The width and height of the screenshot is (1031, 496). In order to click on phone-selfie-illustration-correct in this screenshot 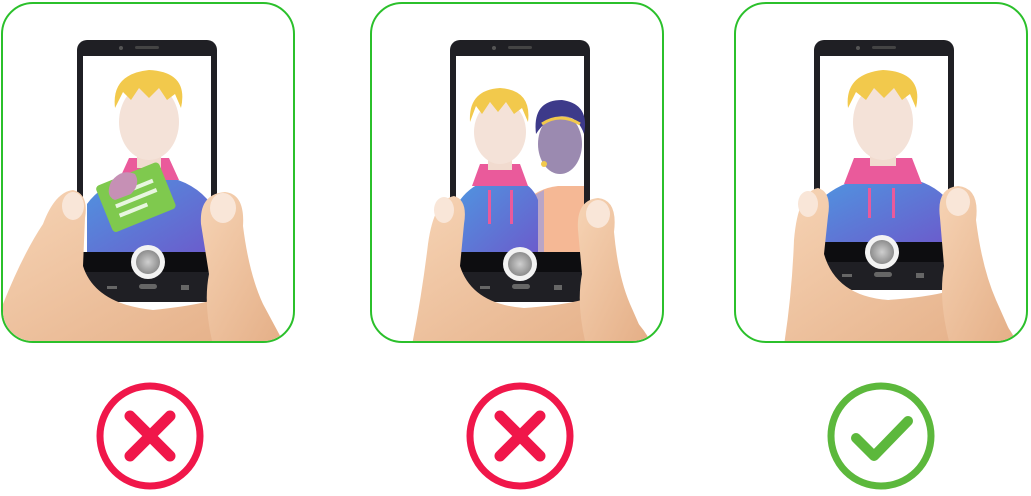, I will do `click(900, 190)`.